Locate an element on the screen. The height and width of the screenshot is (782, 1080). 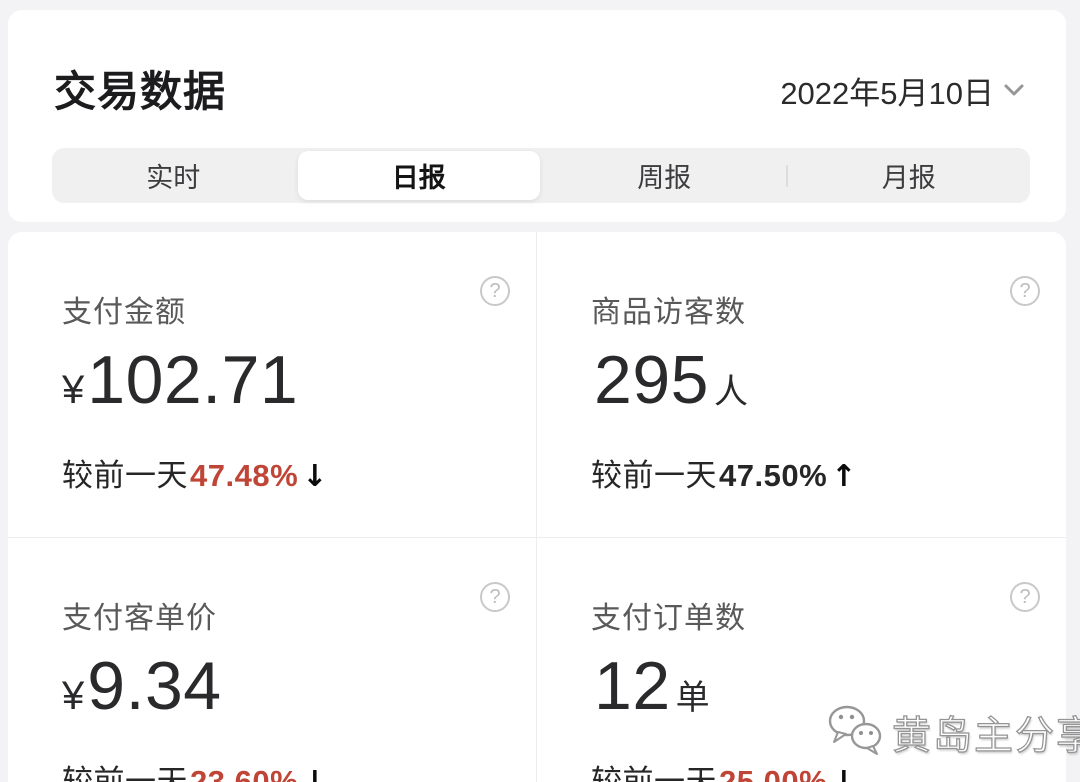
page-title: 交易数据 is located at coordinates (140, 91).